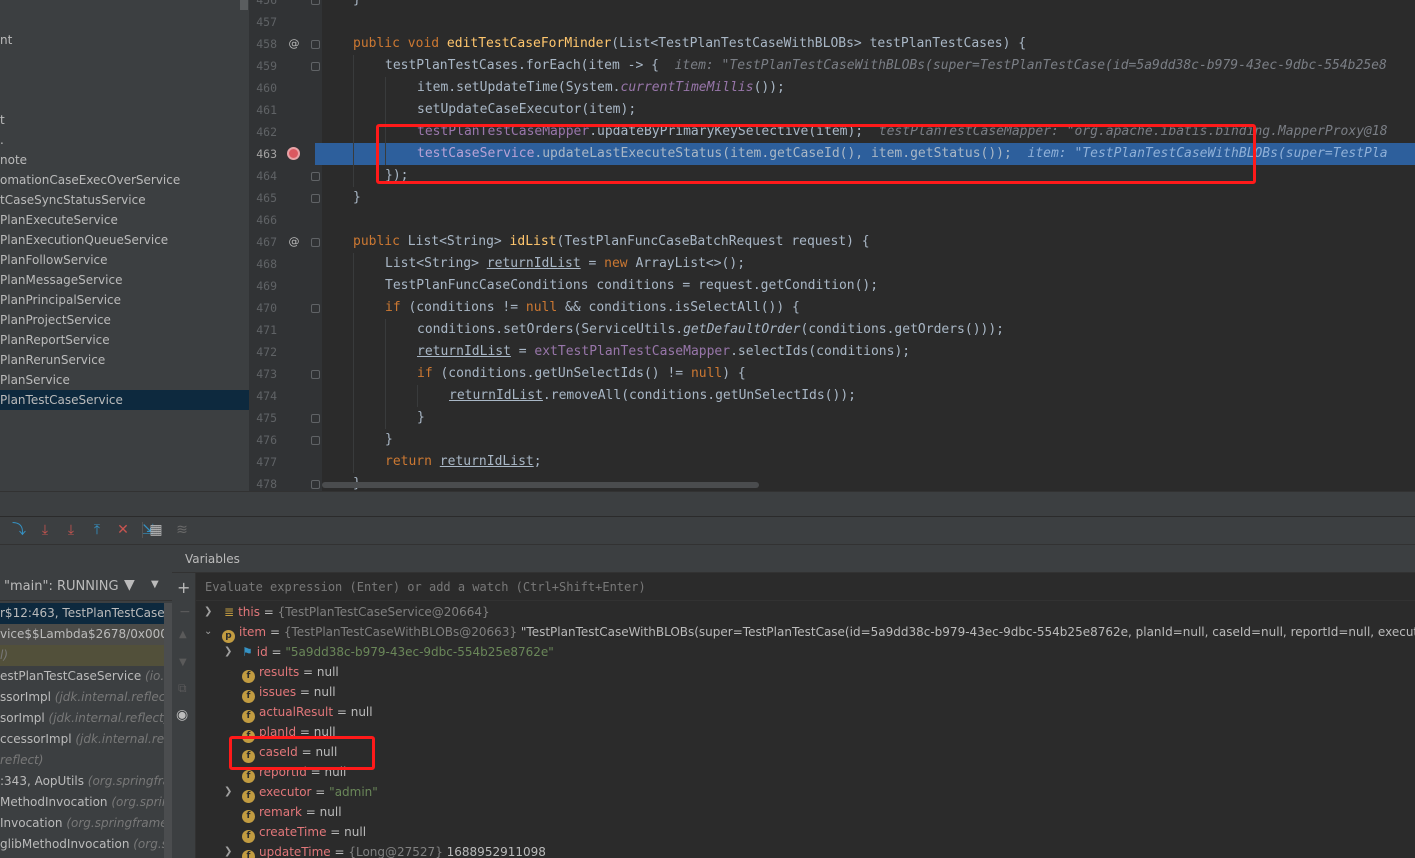 The height and width of the screenshot is (858, 1415). I want to click on variable-row: ≣ this = {TestPlanTestCaseService@20664}, so click(357, 612).